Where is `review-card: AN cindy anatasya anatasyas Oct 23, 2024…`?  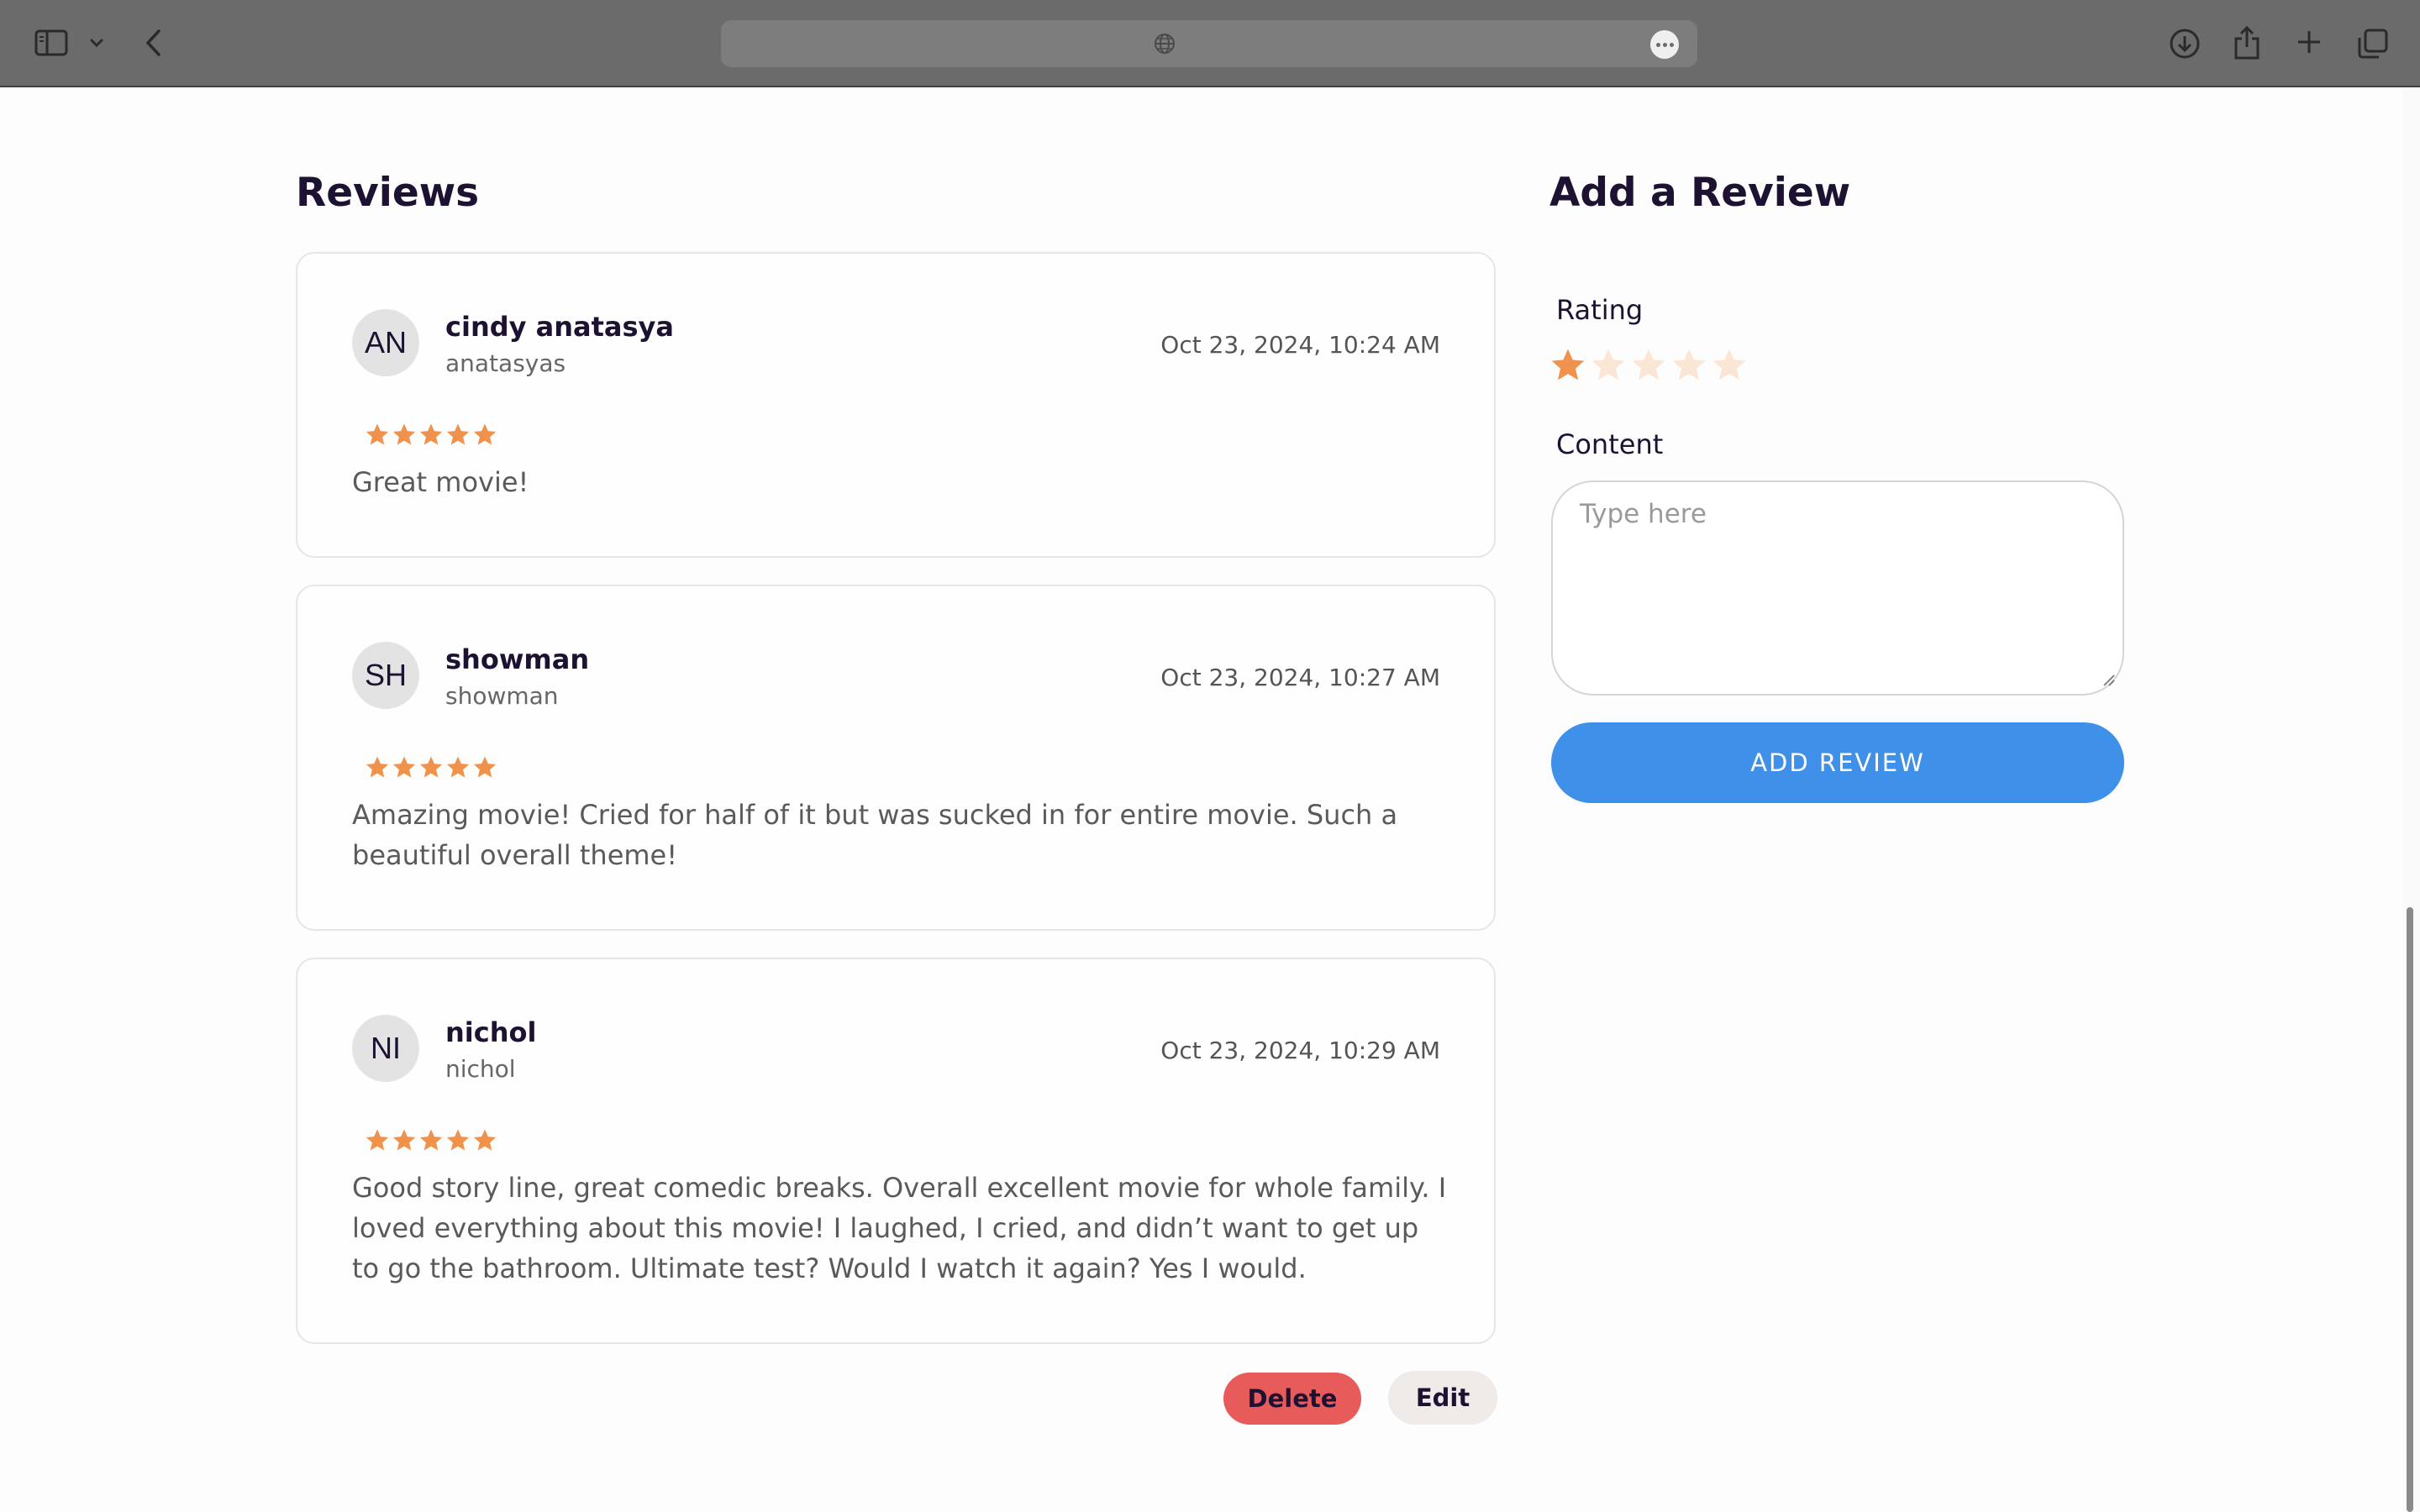
review-card: AN cindy anatasya anatasyas Oct 23, 2024… is located at coordinates (896, 405).